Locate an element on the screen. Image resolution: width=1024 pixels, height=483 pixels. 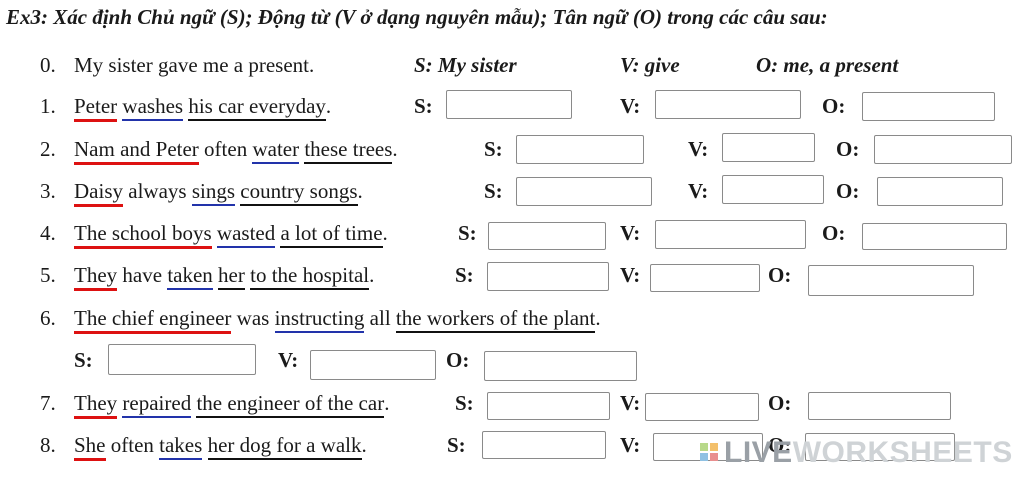
subject-phrase: Nam and Peter is located at coordinates (136, 151).